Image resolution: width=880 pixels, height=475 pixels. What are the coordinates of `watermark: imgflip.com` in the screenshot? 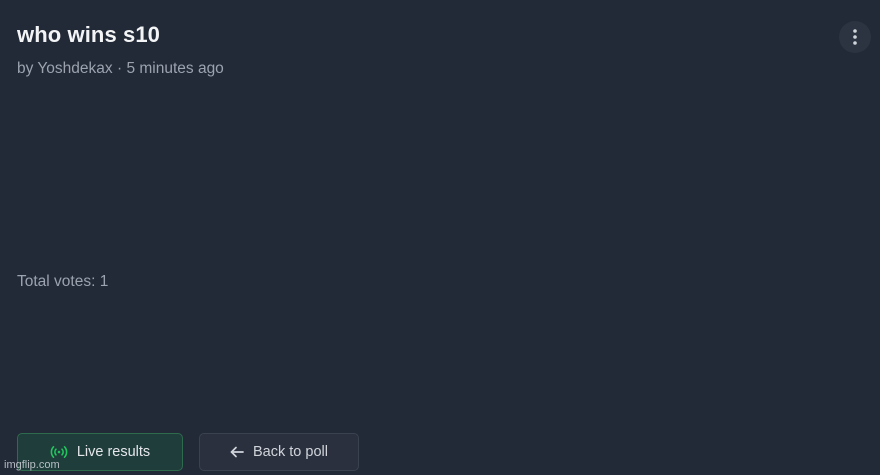 It's located at (32, 465).